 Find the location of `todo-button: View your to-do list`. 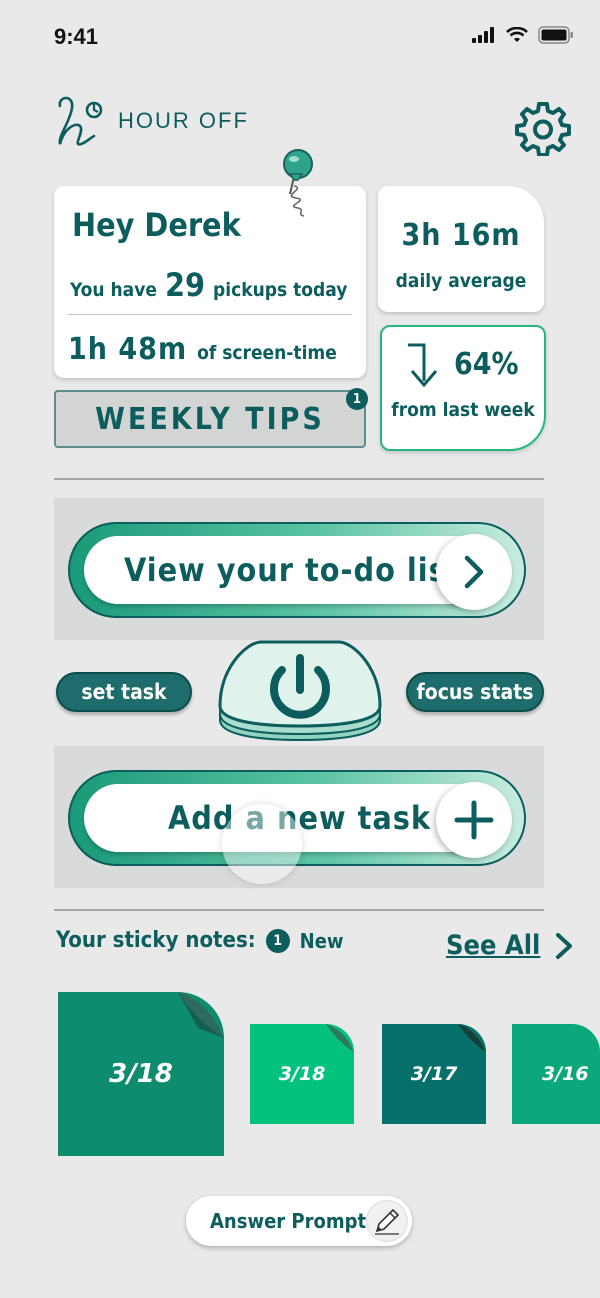

todo-button: View your to-do list is located at coordinates (297, 570).